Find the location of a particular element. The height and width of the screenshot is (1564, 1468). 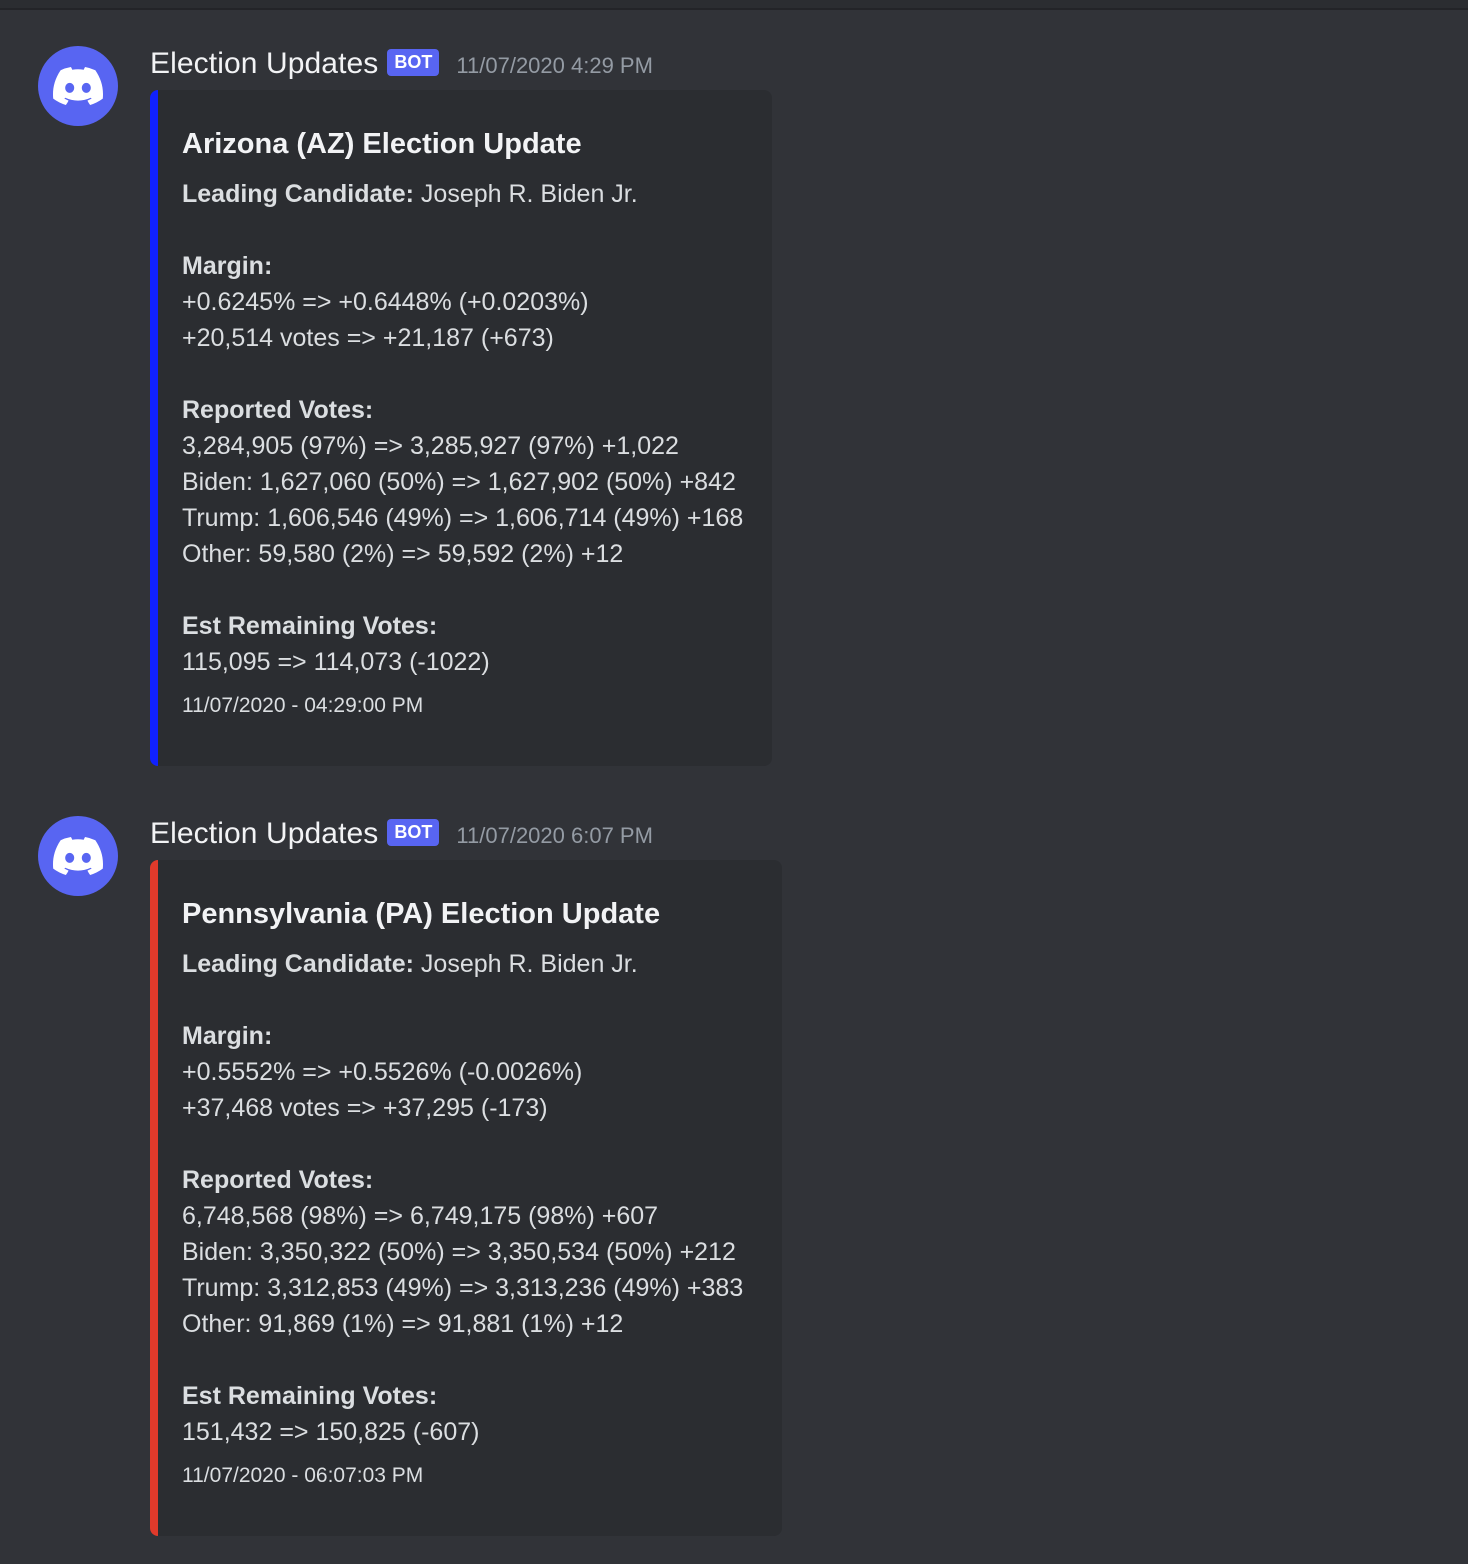

margin-percent-line: +0.6245% => +0.6448% (+0.0203%) is located at coordinates (385, 302).